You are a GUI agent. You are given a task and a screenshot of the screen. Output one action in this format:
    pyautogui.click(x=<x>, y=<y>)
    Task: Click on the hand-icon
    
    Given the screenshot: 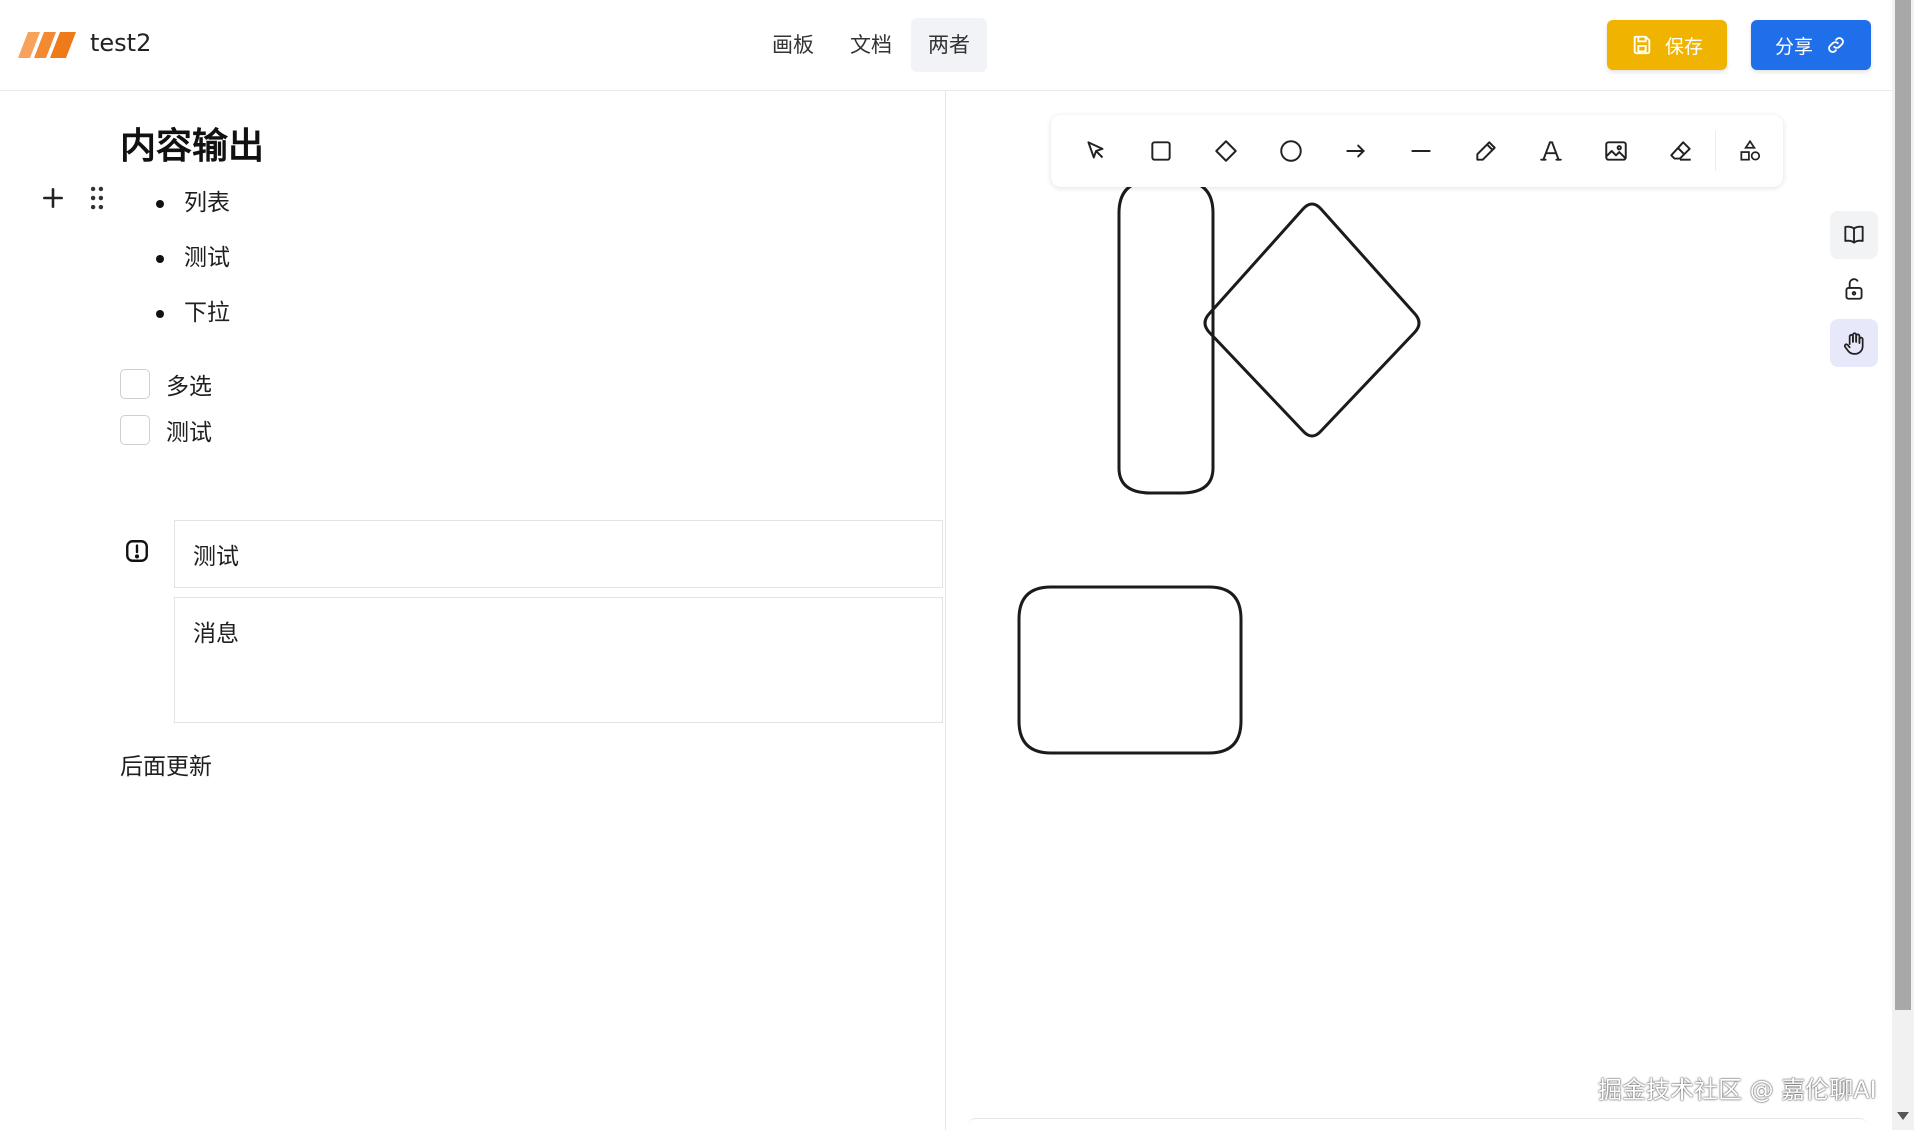 What is the action you would take?
    pyautogui.click(x=1853, y=343)
    